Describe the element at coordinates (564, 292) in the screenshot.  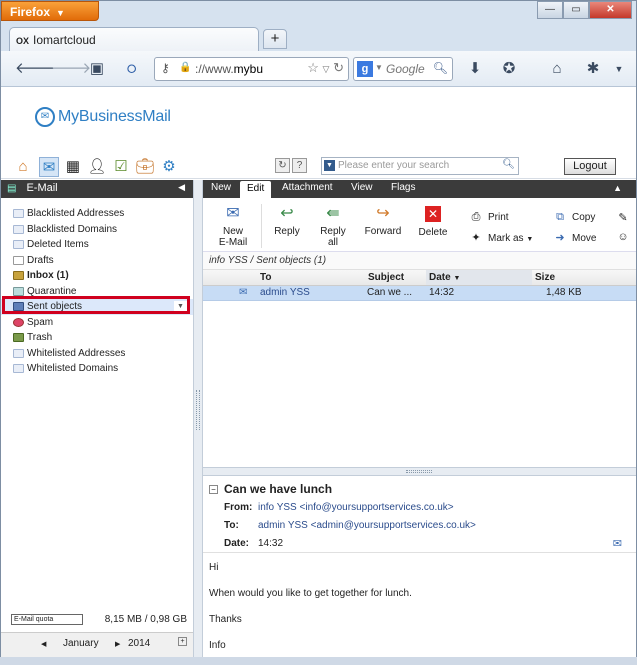
I see `cell-size: 1,48 KB` at that location.